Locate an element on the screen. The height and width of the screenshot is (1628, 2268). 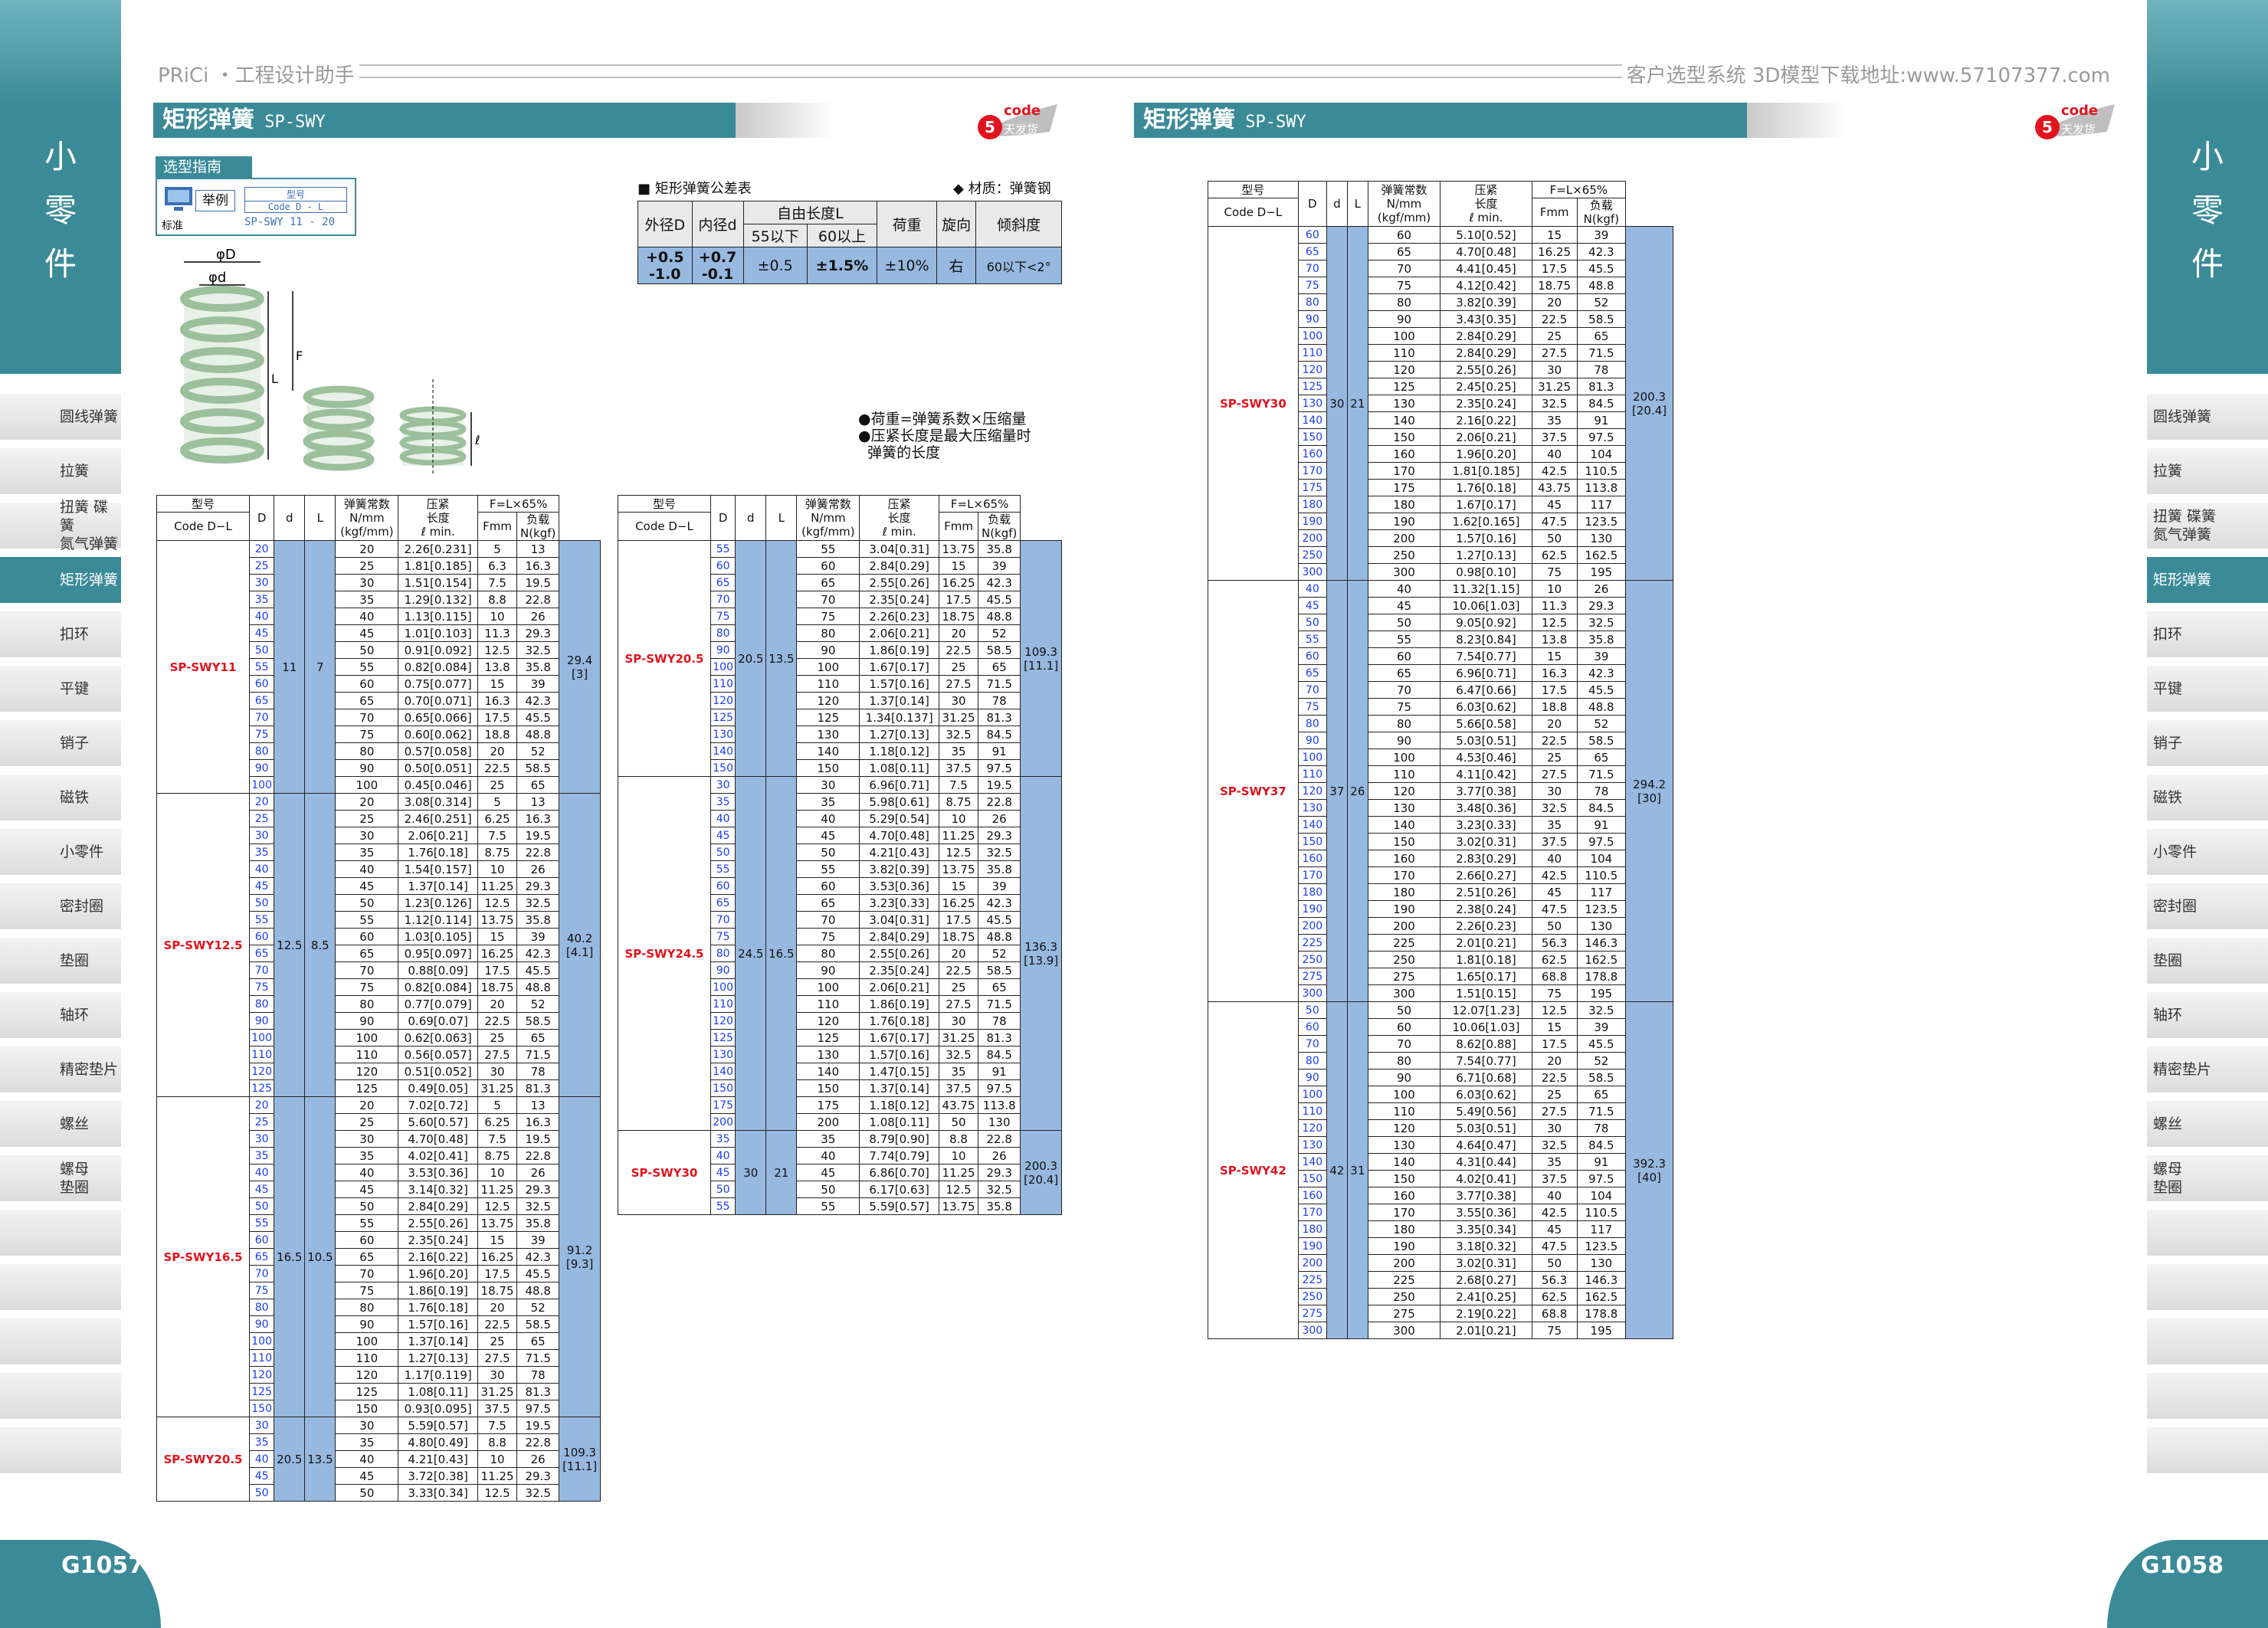
delivery-logo: 5 code 天发货 is located at coordinates (1017, 120).